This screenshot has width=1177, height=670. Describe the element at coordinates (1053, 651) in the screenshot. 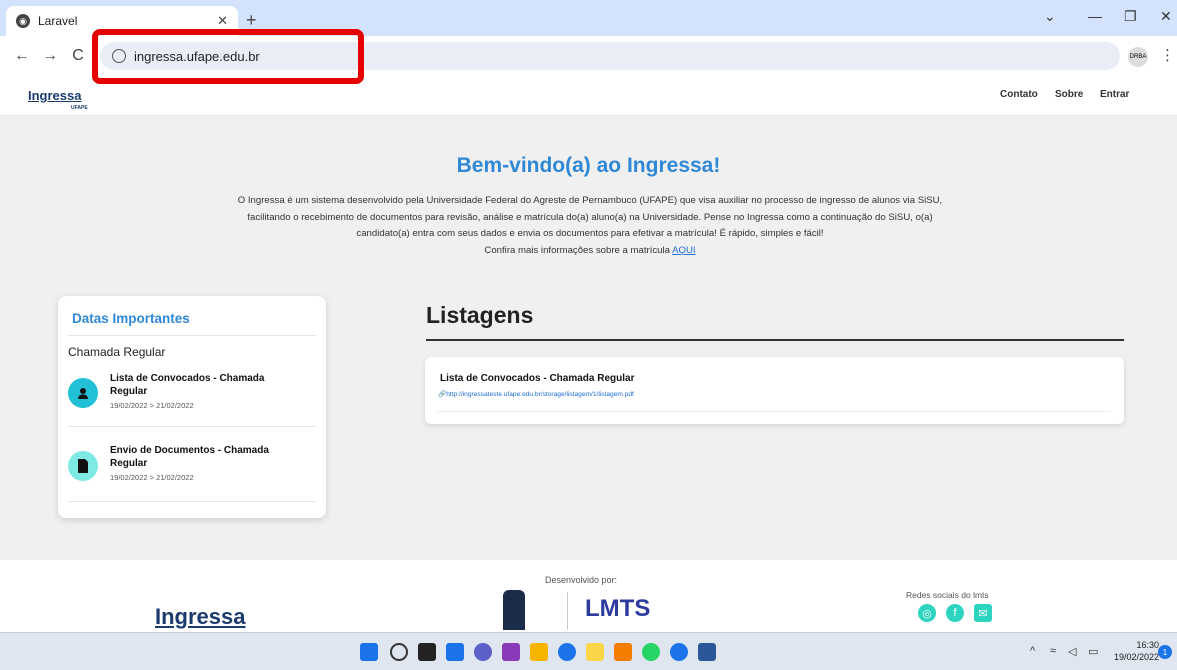

I see `wifi-icon: ≈` at that location.